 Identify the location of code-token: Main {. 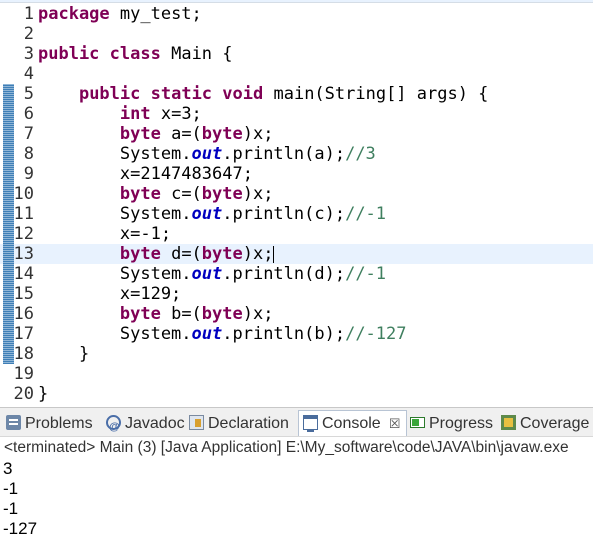
(196, 54).